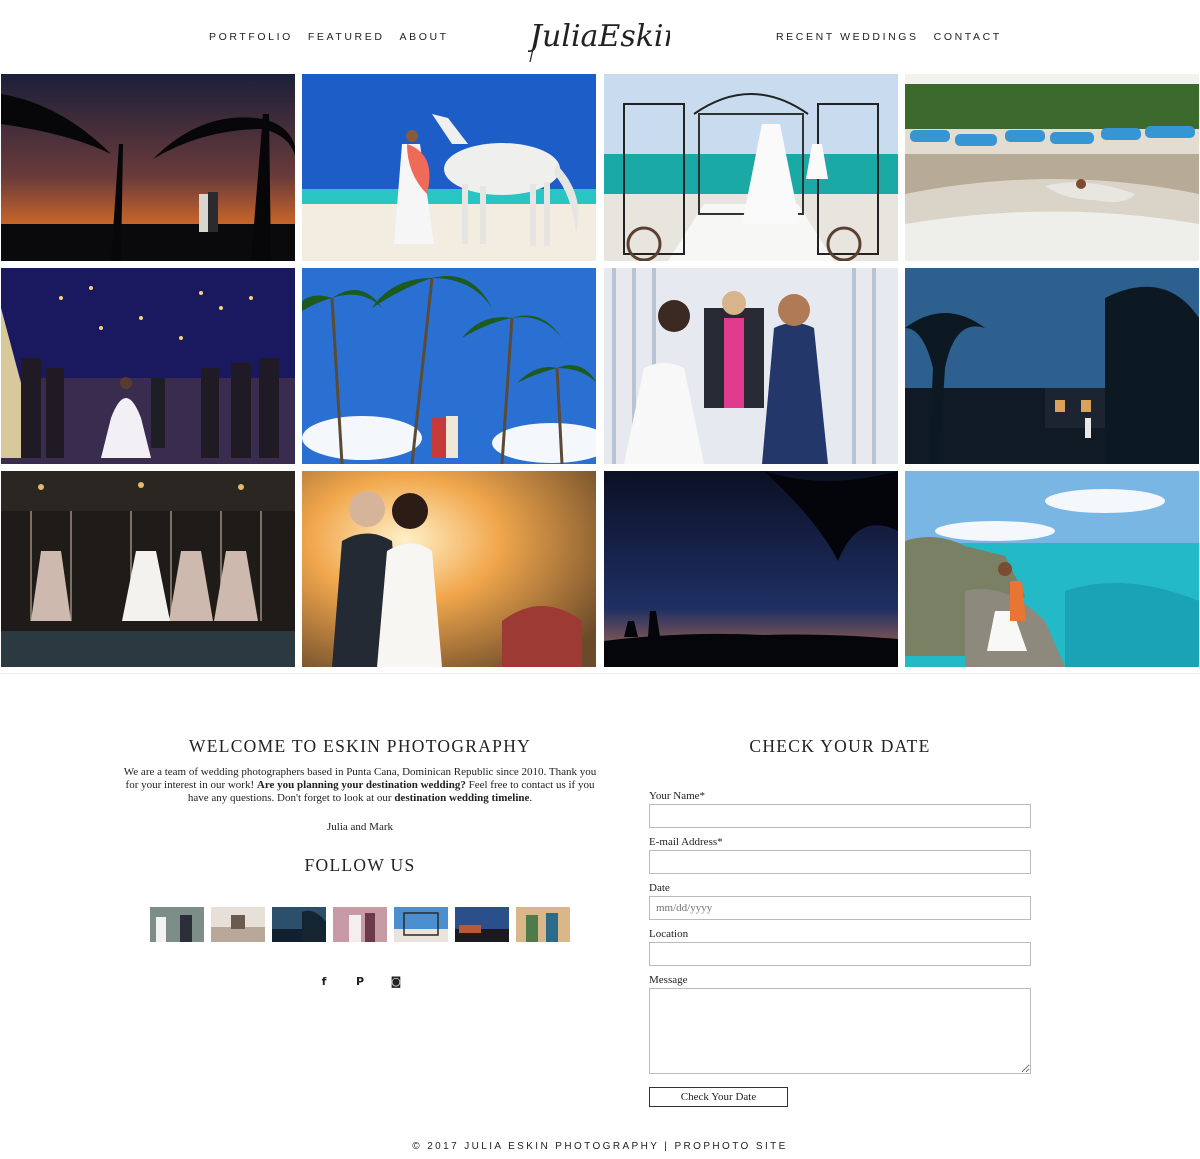 The image size is (1200, 1159). I want to click on gallery-photo-sparkler-exit, so click(148, 366).